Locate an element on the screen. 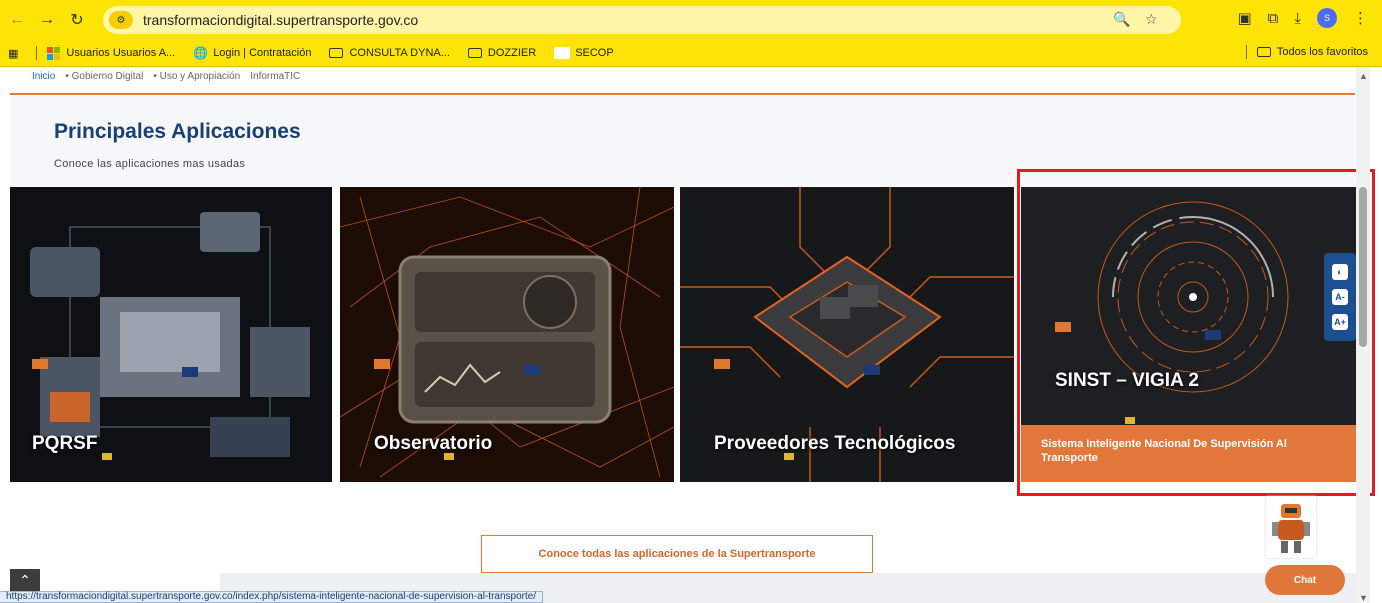 The image size is (1382, 603). bookmark-label: SECOP is located at coordinates (594, 53).